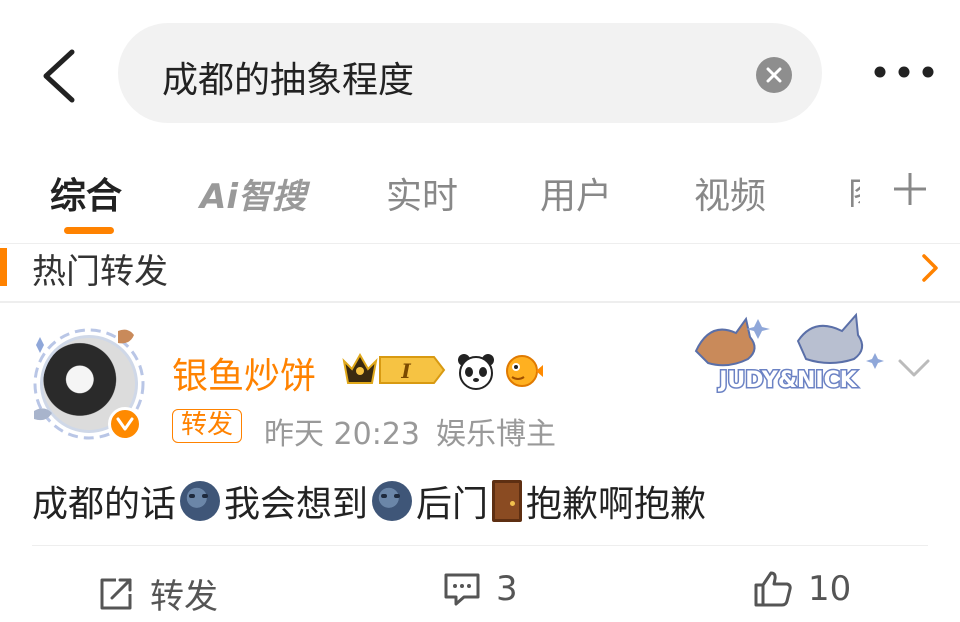 The width and height of the screenshot is (960, 622). Describe the element at coordinates (789, 353) in the screenshot. I see `judy-nick-decoration-icon: JUDY&NICK` at that location.